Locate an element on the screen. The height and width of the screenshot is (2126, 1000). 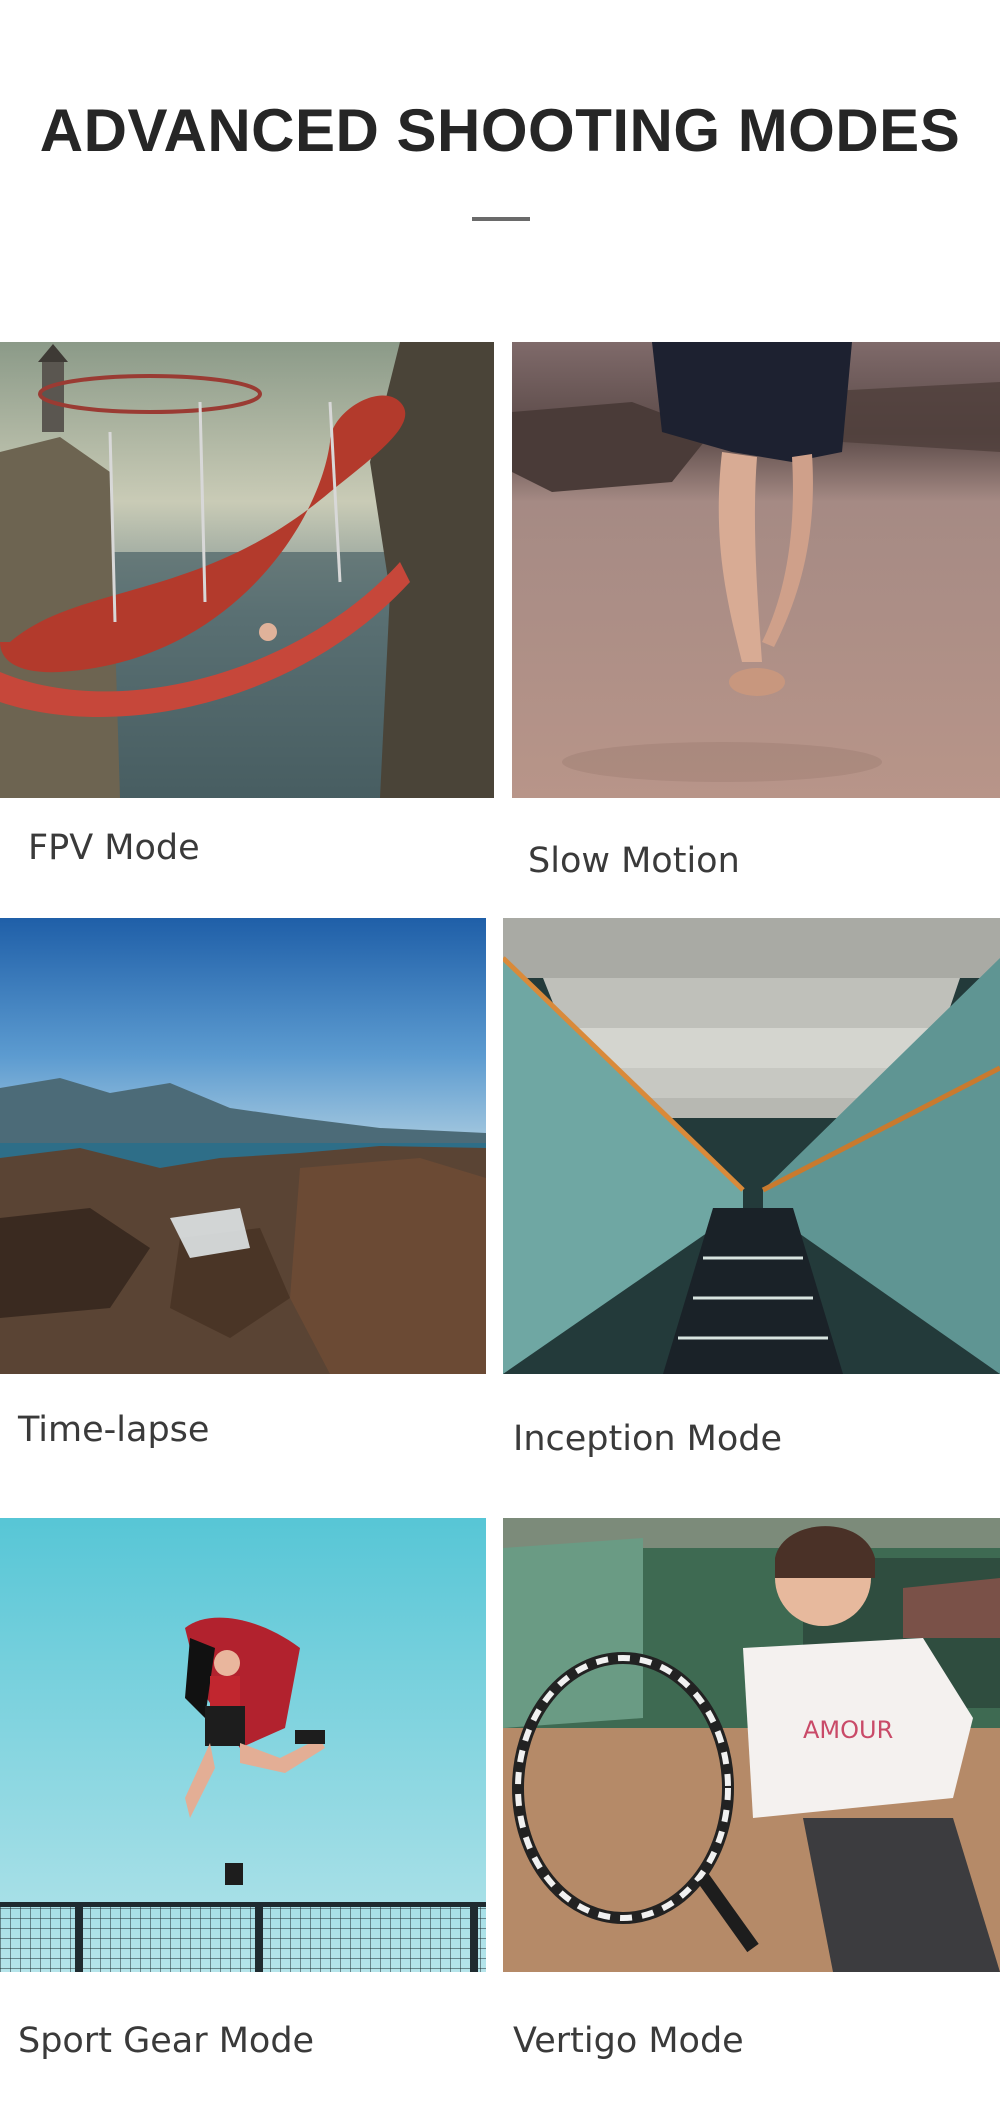
page-title: ADVANCED SHOOTING MODES is located at coordinates (500, 130).